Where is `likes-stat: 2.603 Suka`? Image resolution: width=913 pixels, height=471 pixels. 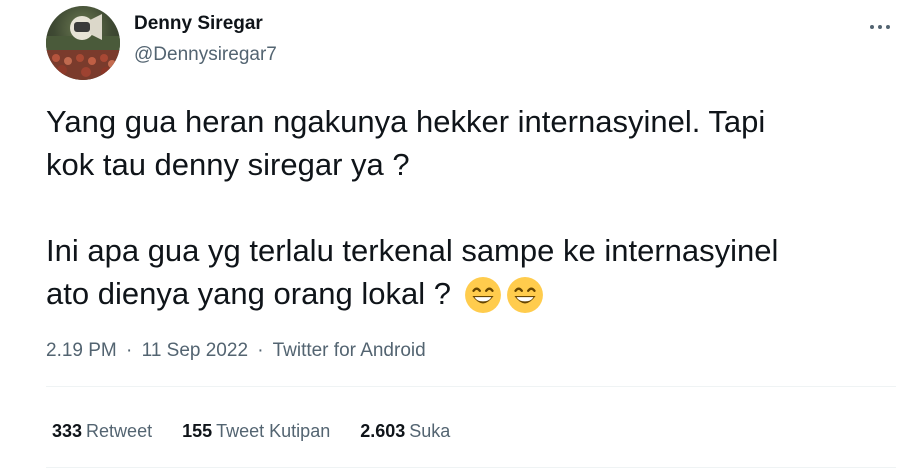
likes-stat: 2.603 Suka is located at coordinates (405, 431).